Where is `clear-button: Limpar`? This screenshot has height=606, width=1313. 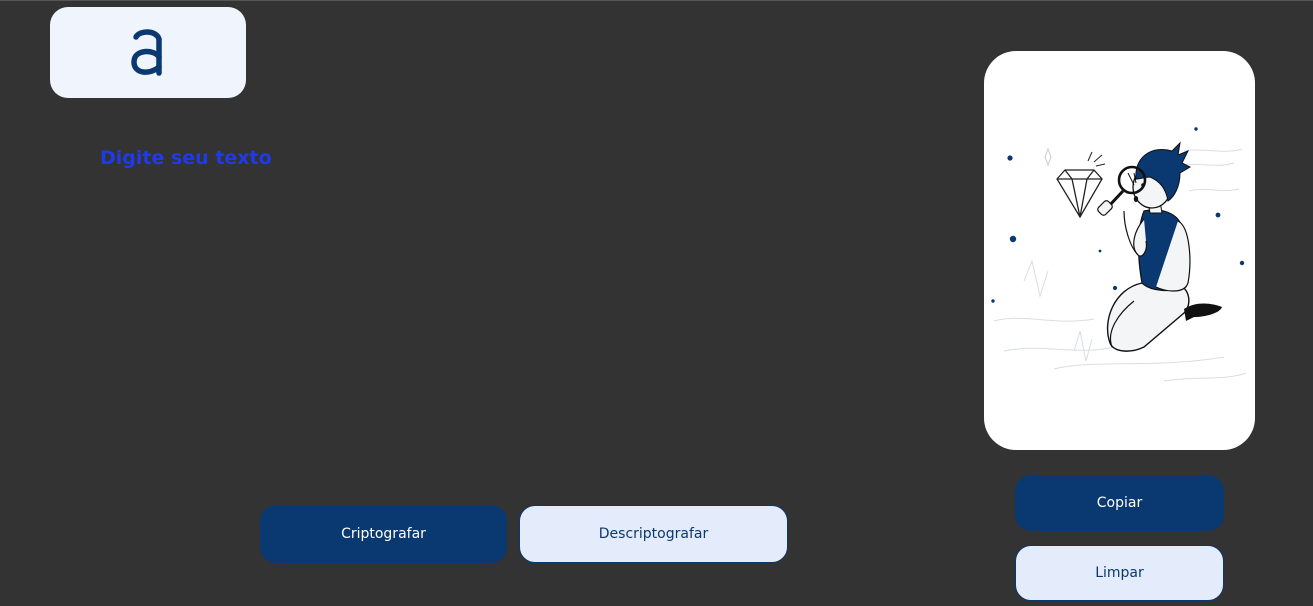 clear-button: Limpar is located at coordinates (1119, 573).